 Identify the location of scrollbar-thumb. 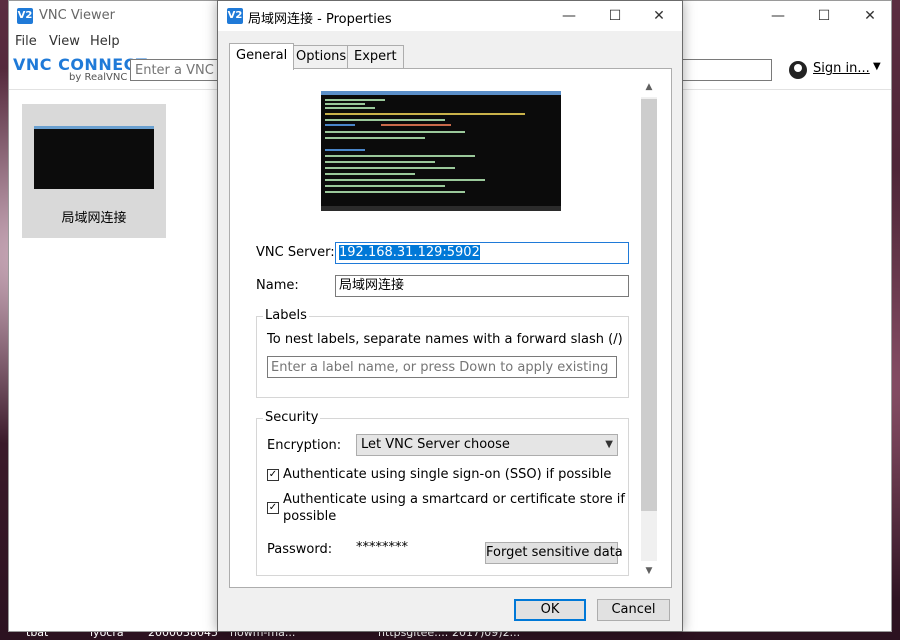
(649, 305).